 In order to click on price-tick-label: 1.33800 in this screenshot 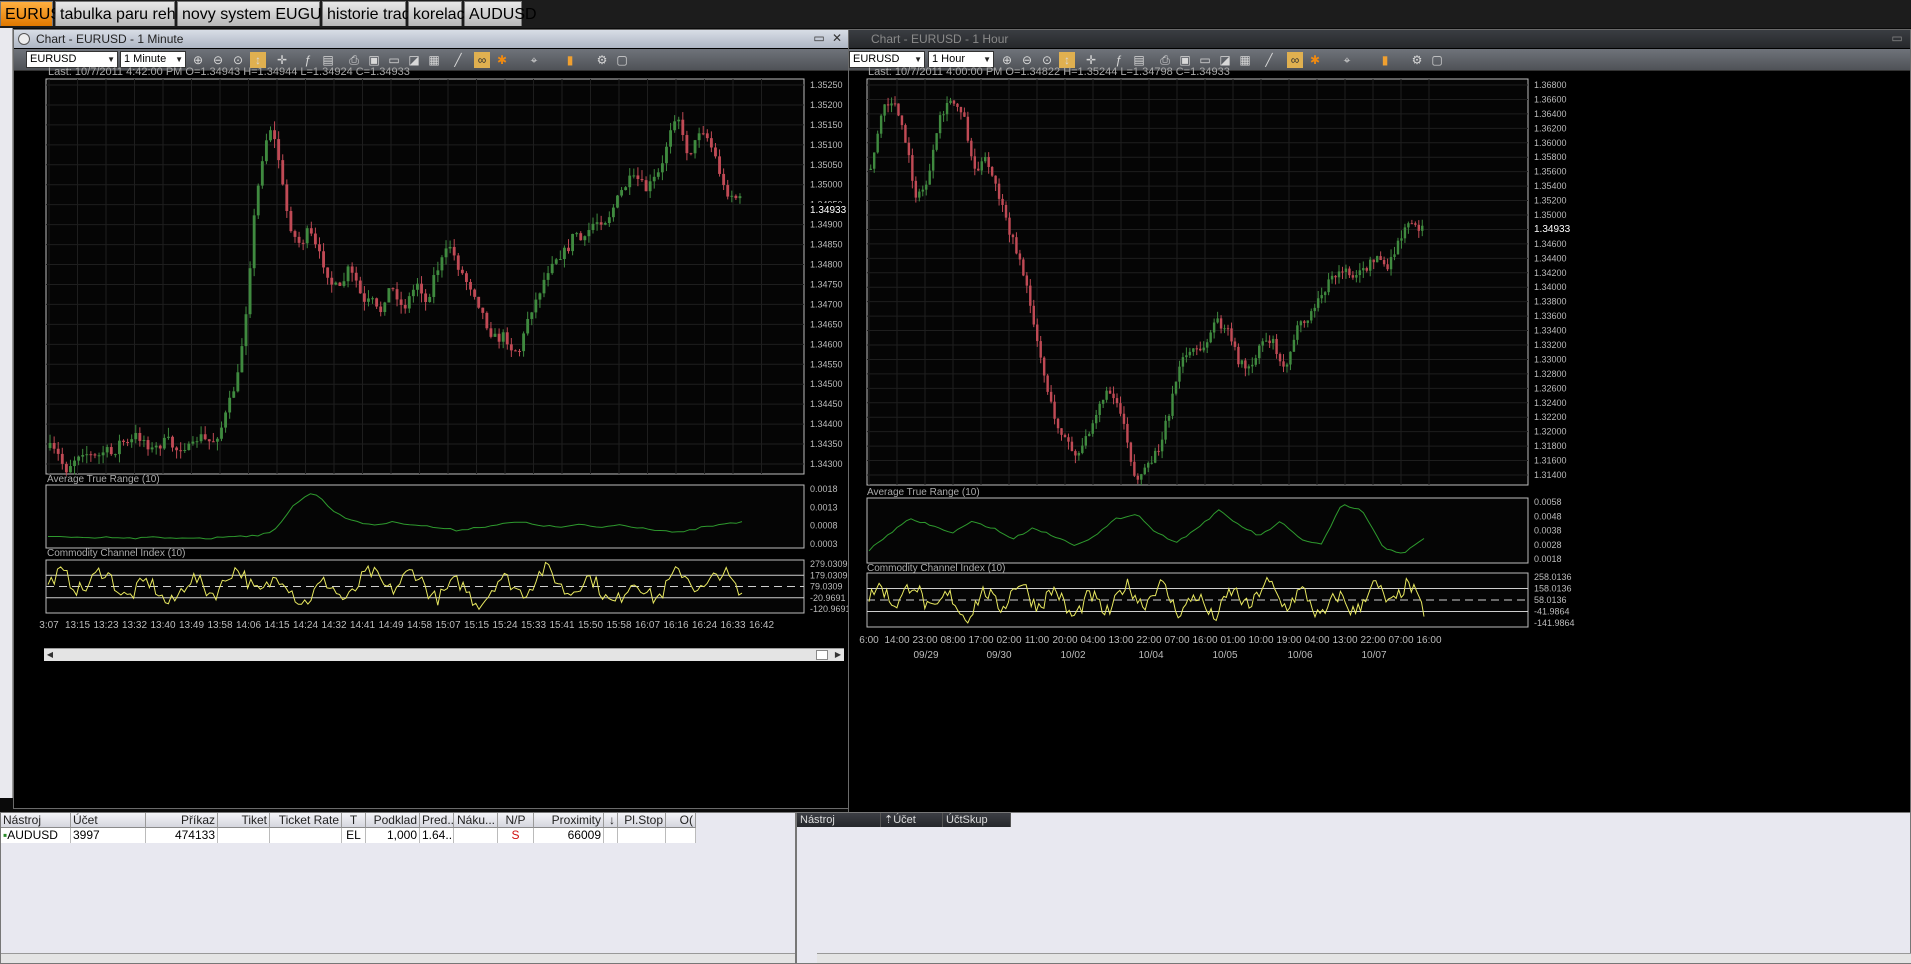, I will do `click(1550, 302)`.